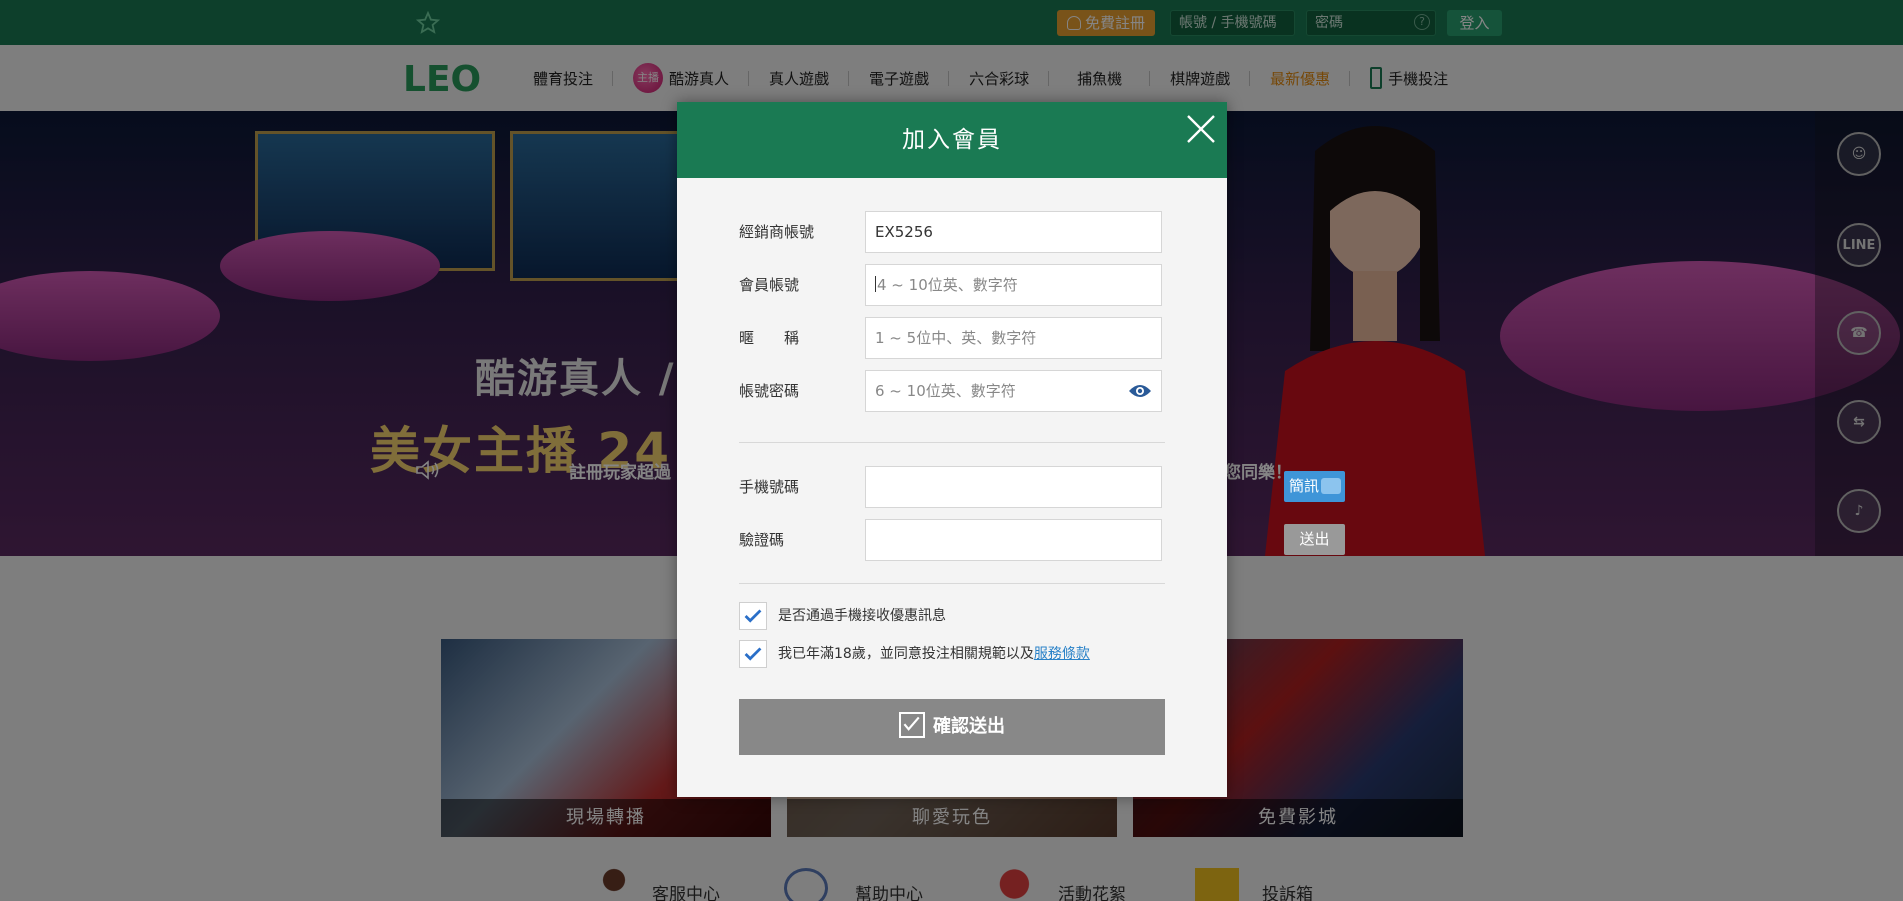 This screenshot has width=1903, height=901. What do you see at coordinates (777, 232) in the screenshot?
I see `agent-account-label: 經銷商帳號` at bounding box center [777, 232].